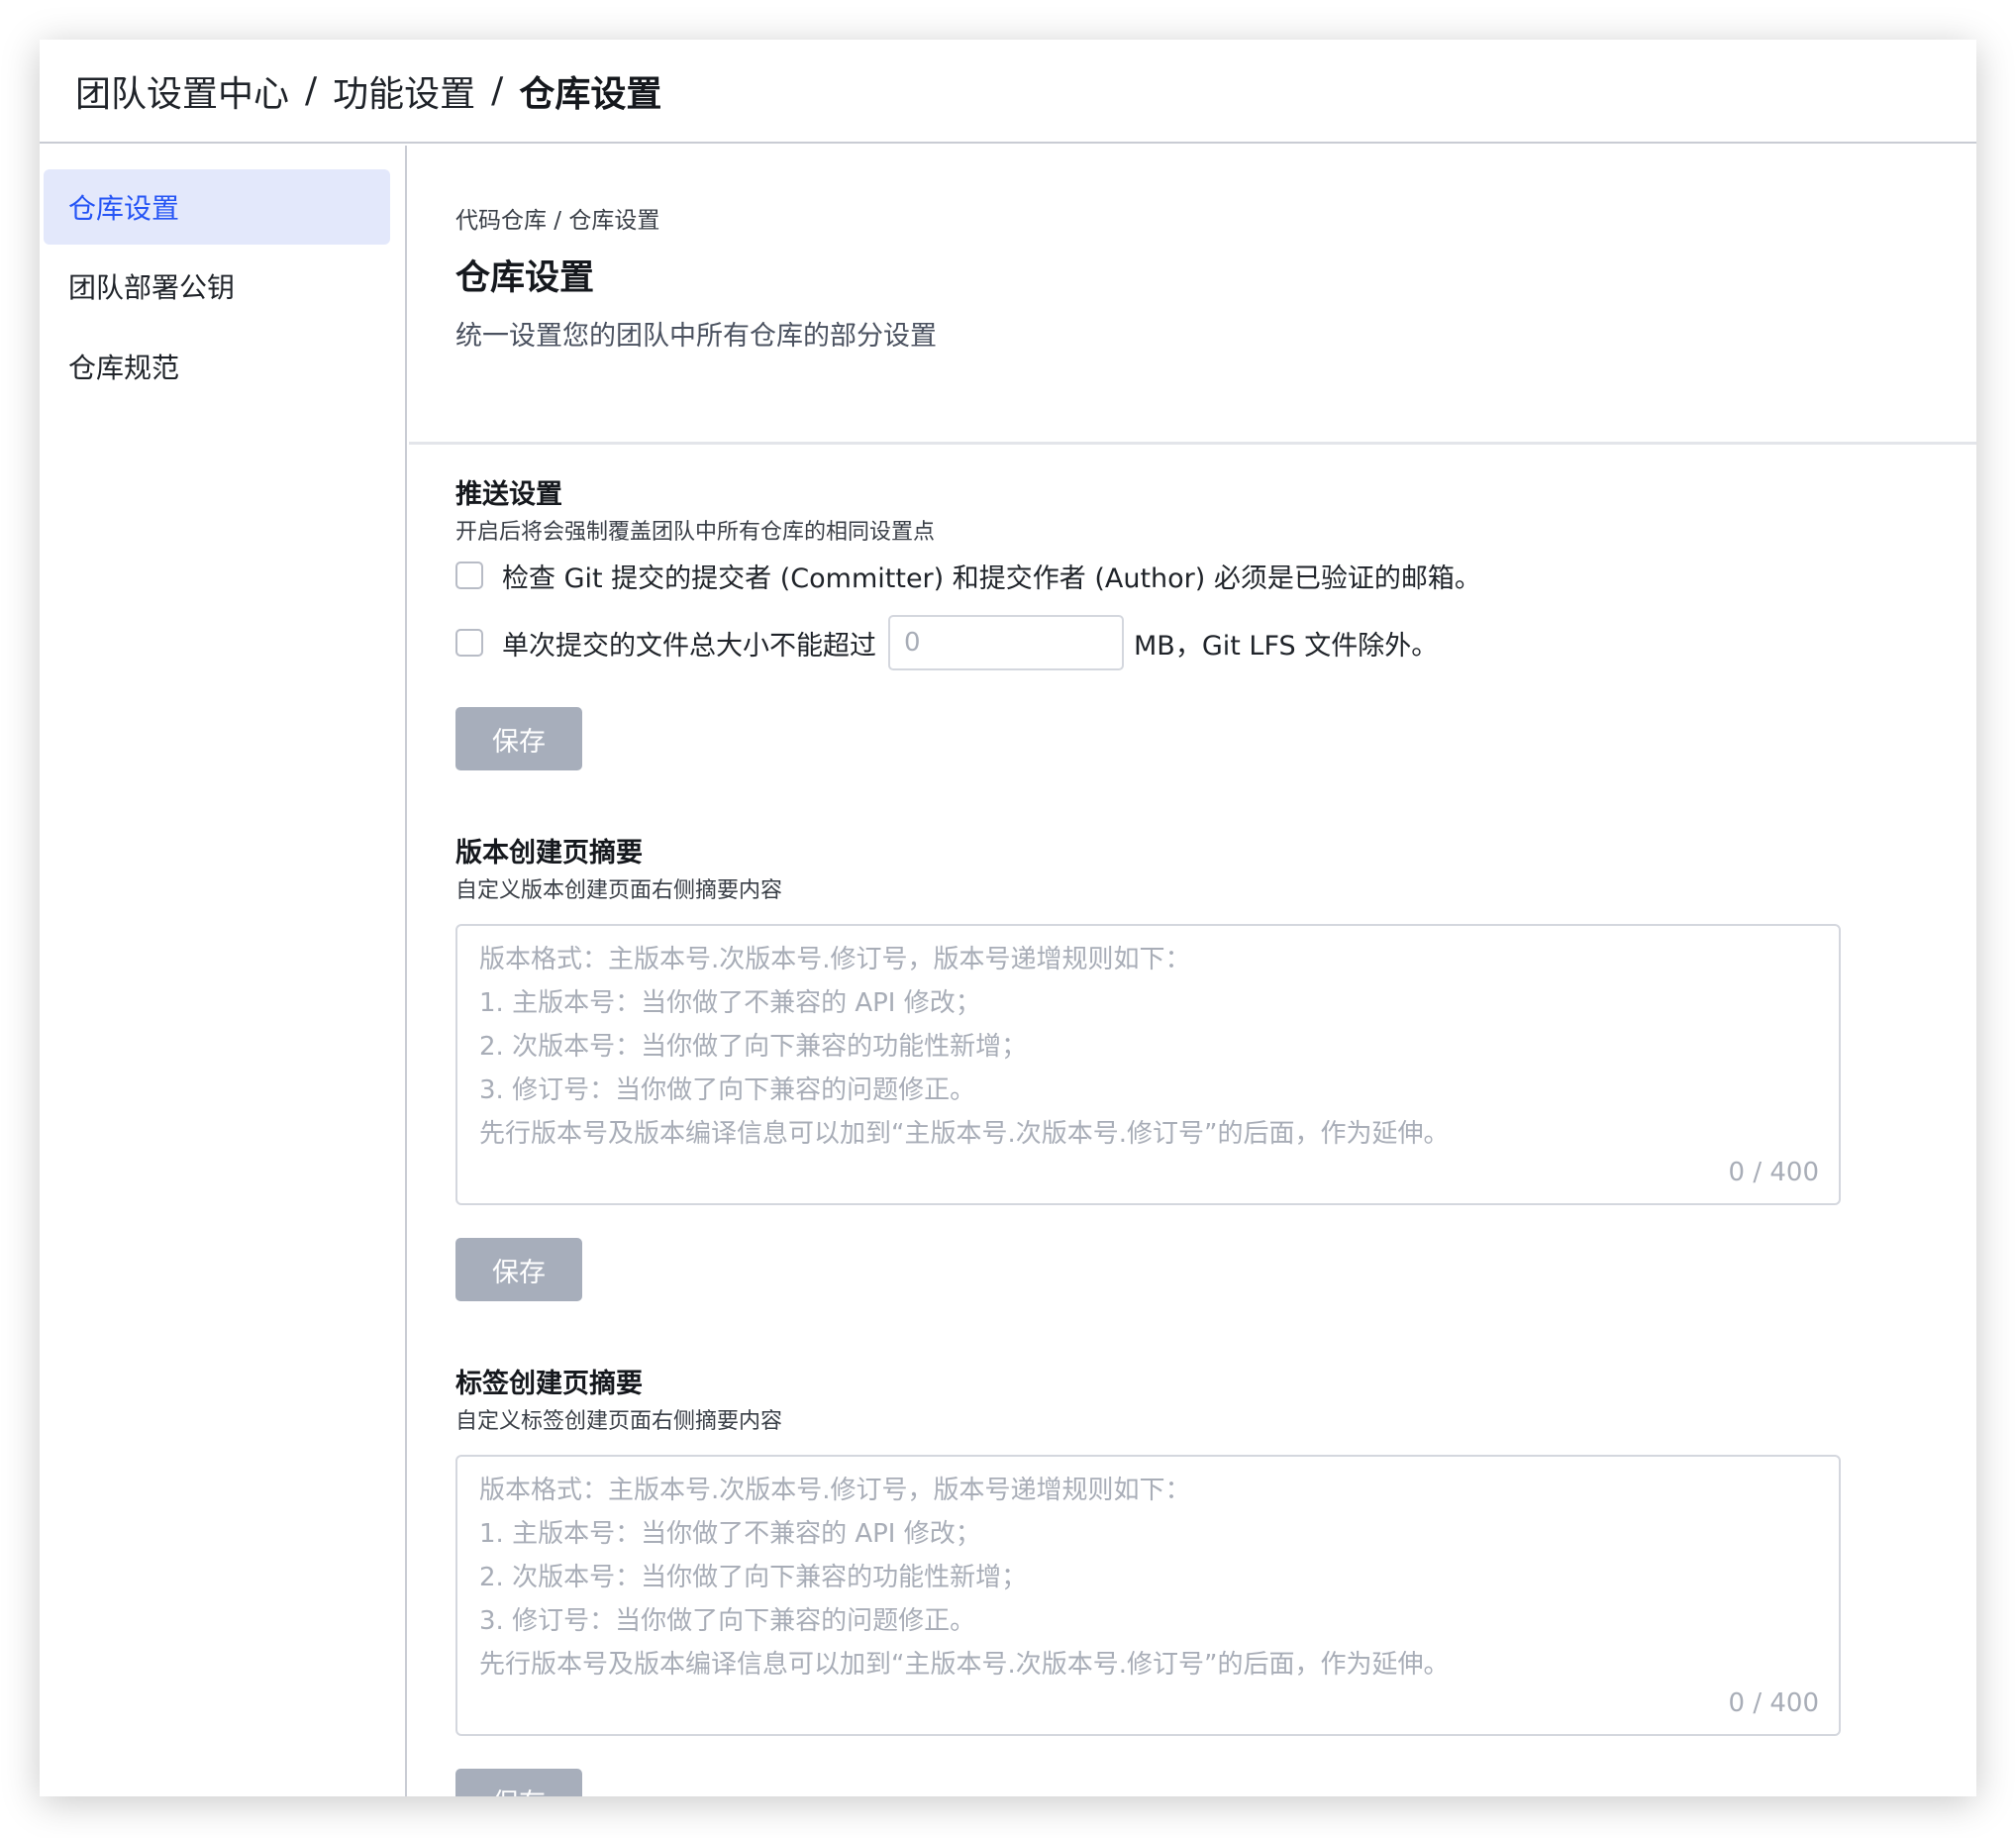 This screenshot has width=2016, height=1838. I want to click on release-summary-field: 0 / 400, so click(1148, 1064).